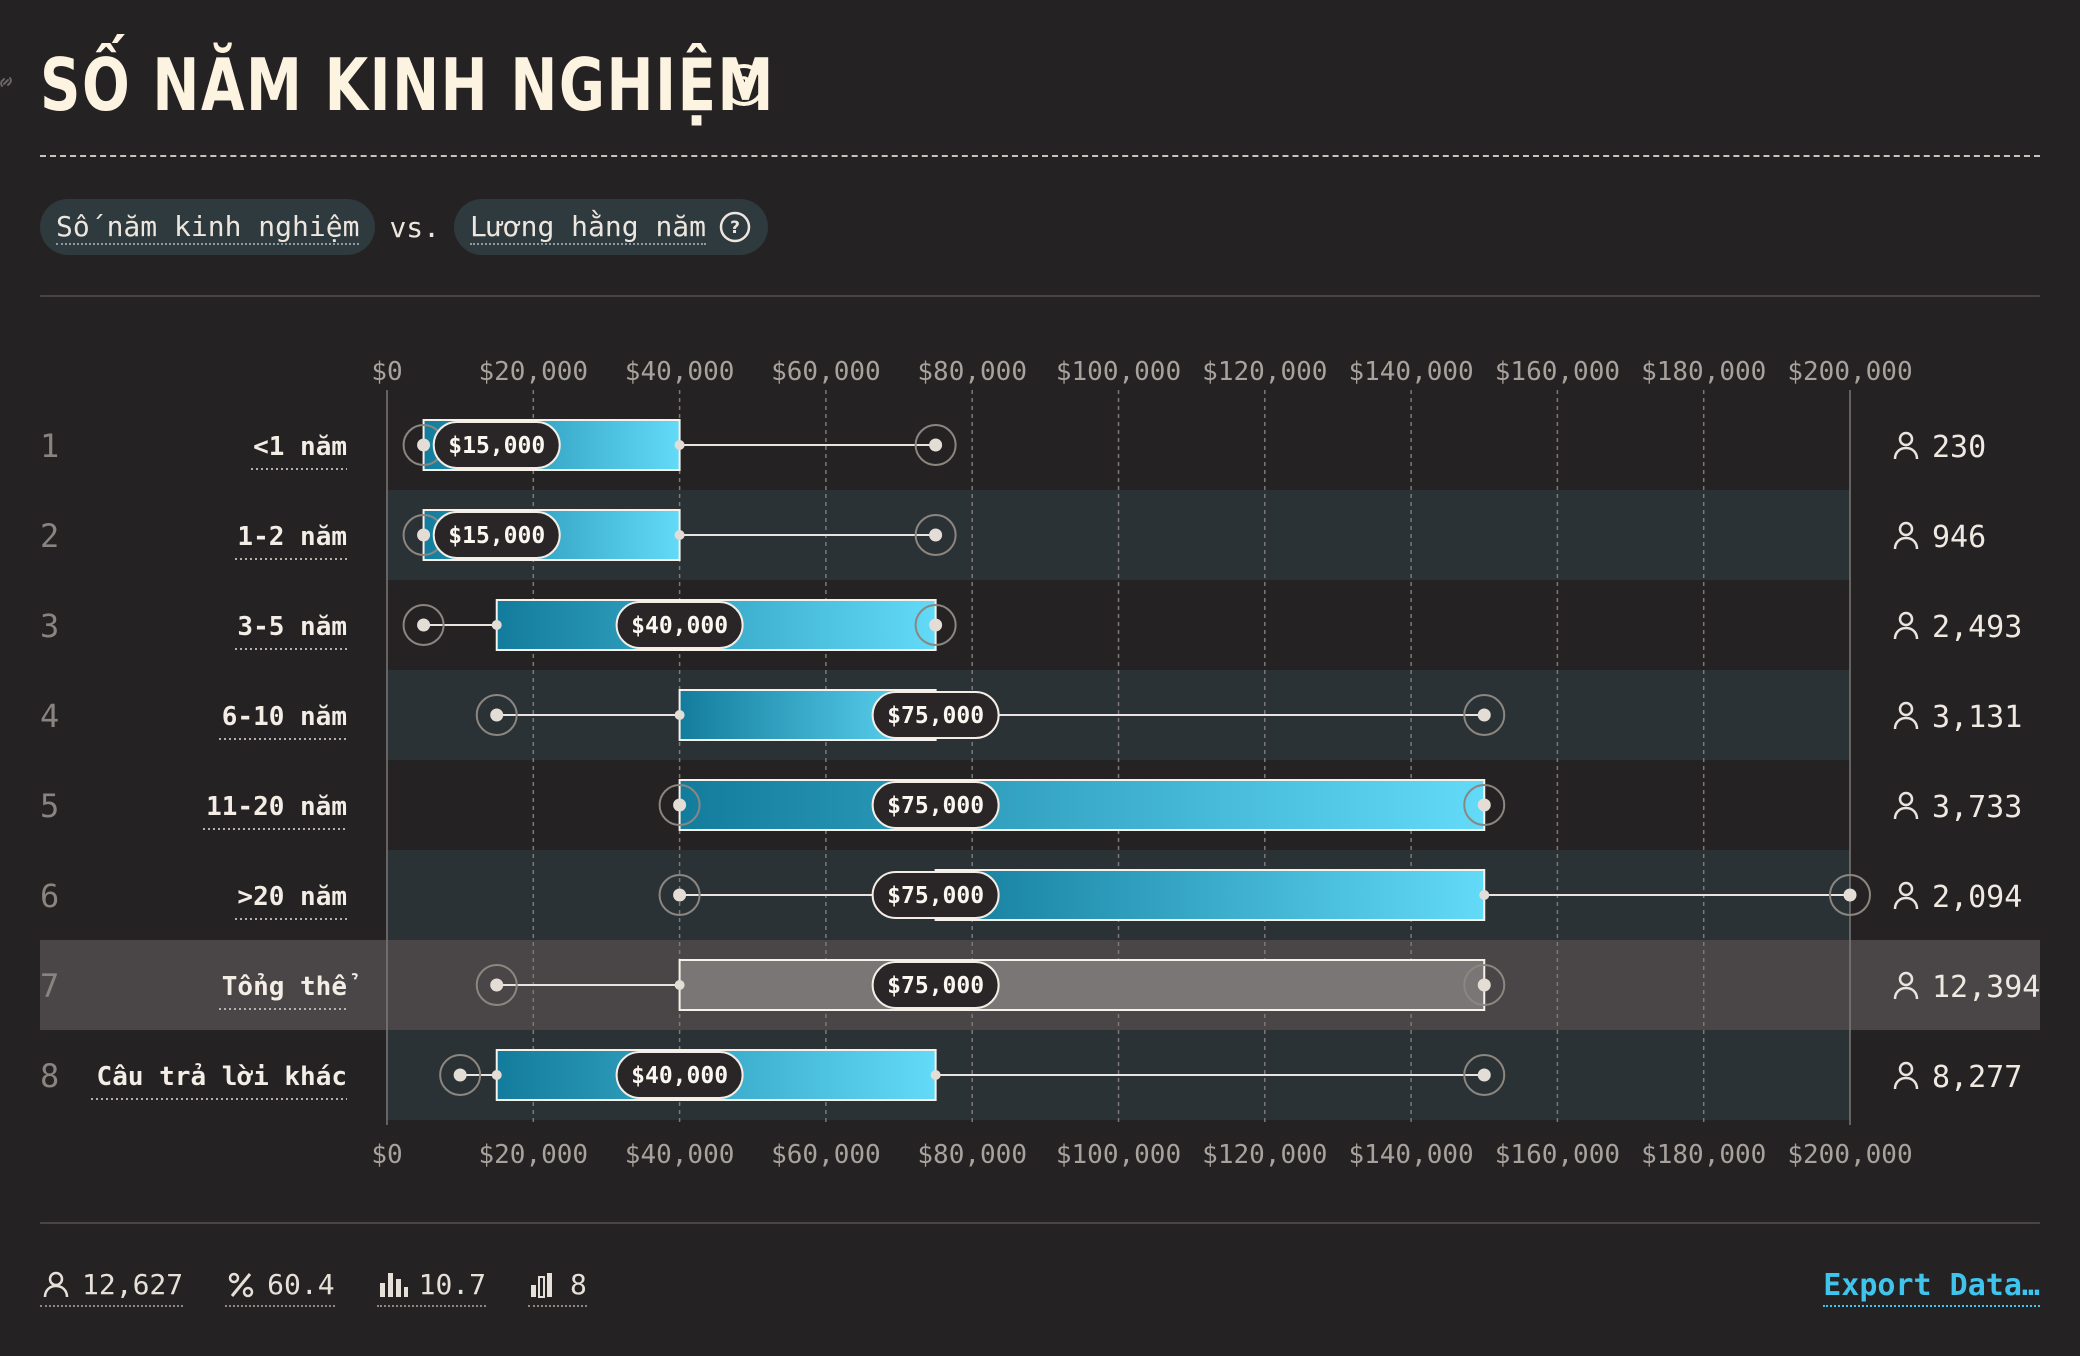  I want to click on x-tick-label-bottom: $100,000, so click(1118, 1155).